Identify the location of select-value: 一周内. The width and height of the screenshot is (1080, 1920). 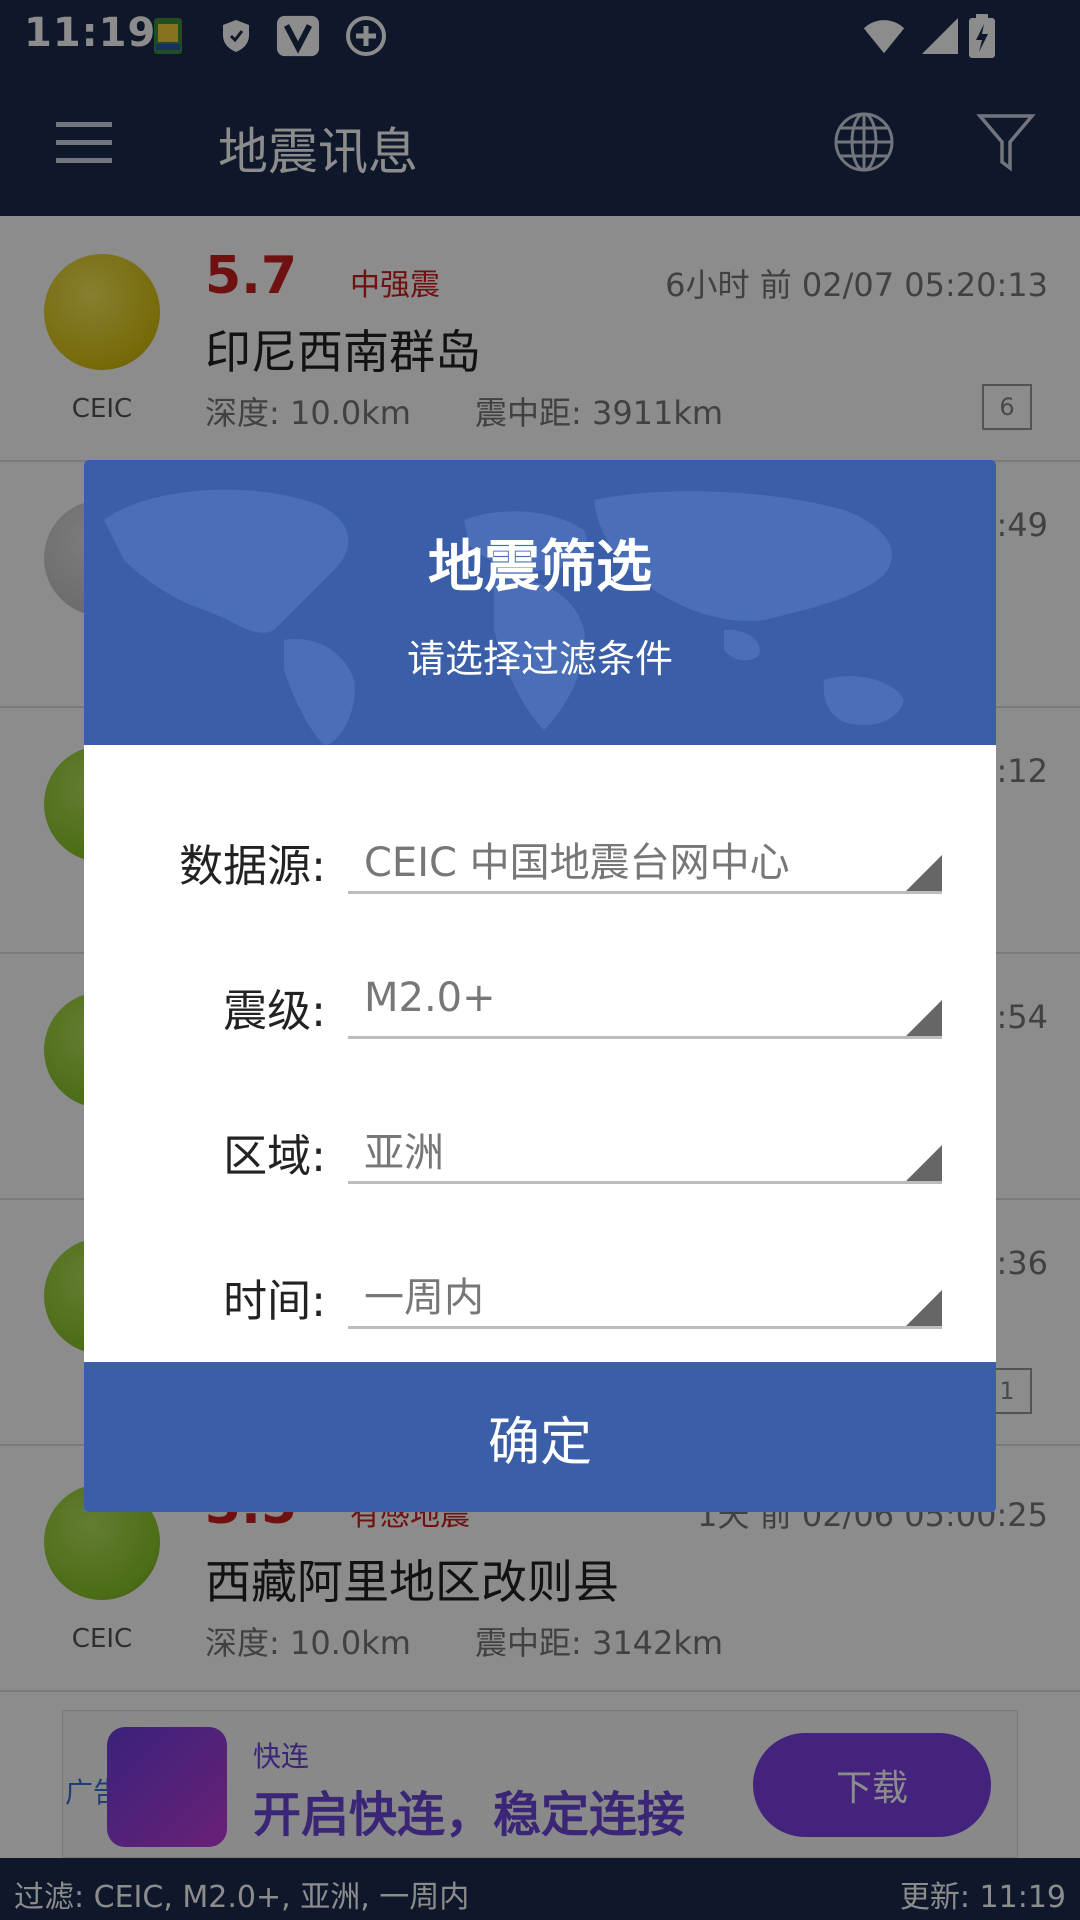
(424, 1298).